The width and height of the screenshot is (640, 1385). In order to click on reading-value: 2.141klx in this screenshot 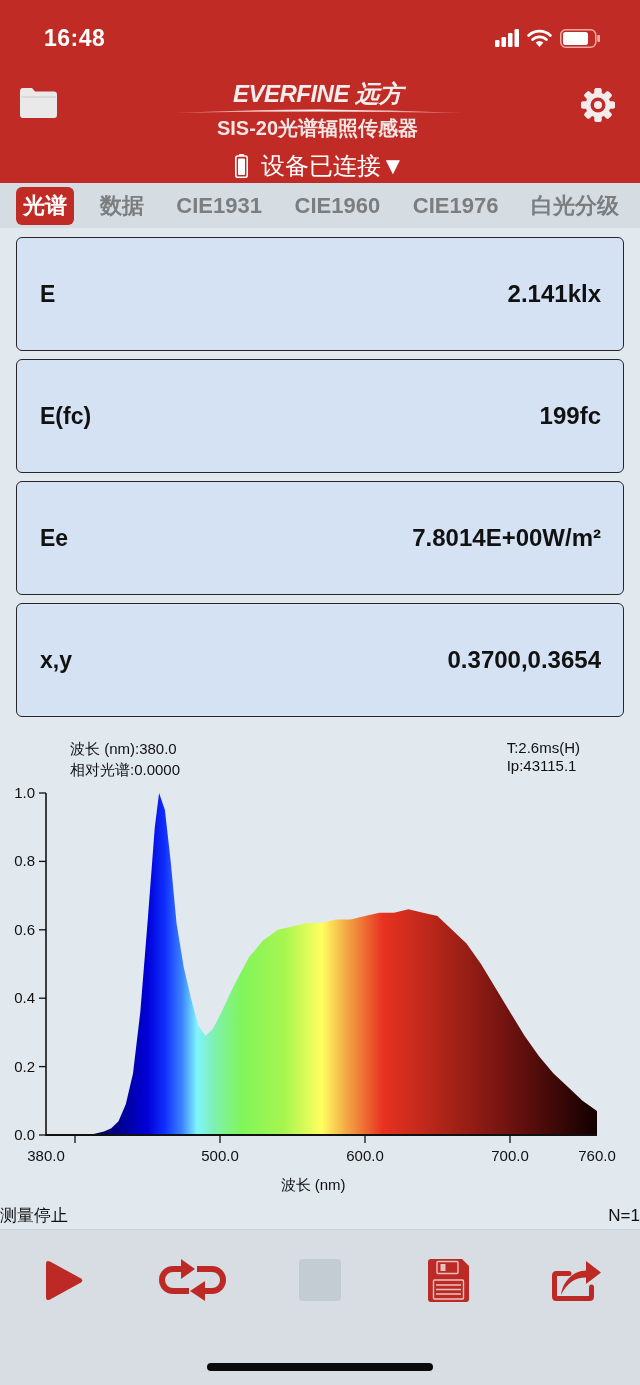, I will do `click(554, 294)`.